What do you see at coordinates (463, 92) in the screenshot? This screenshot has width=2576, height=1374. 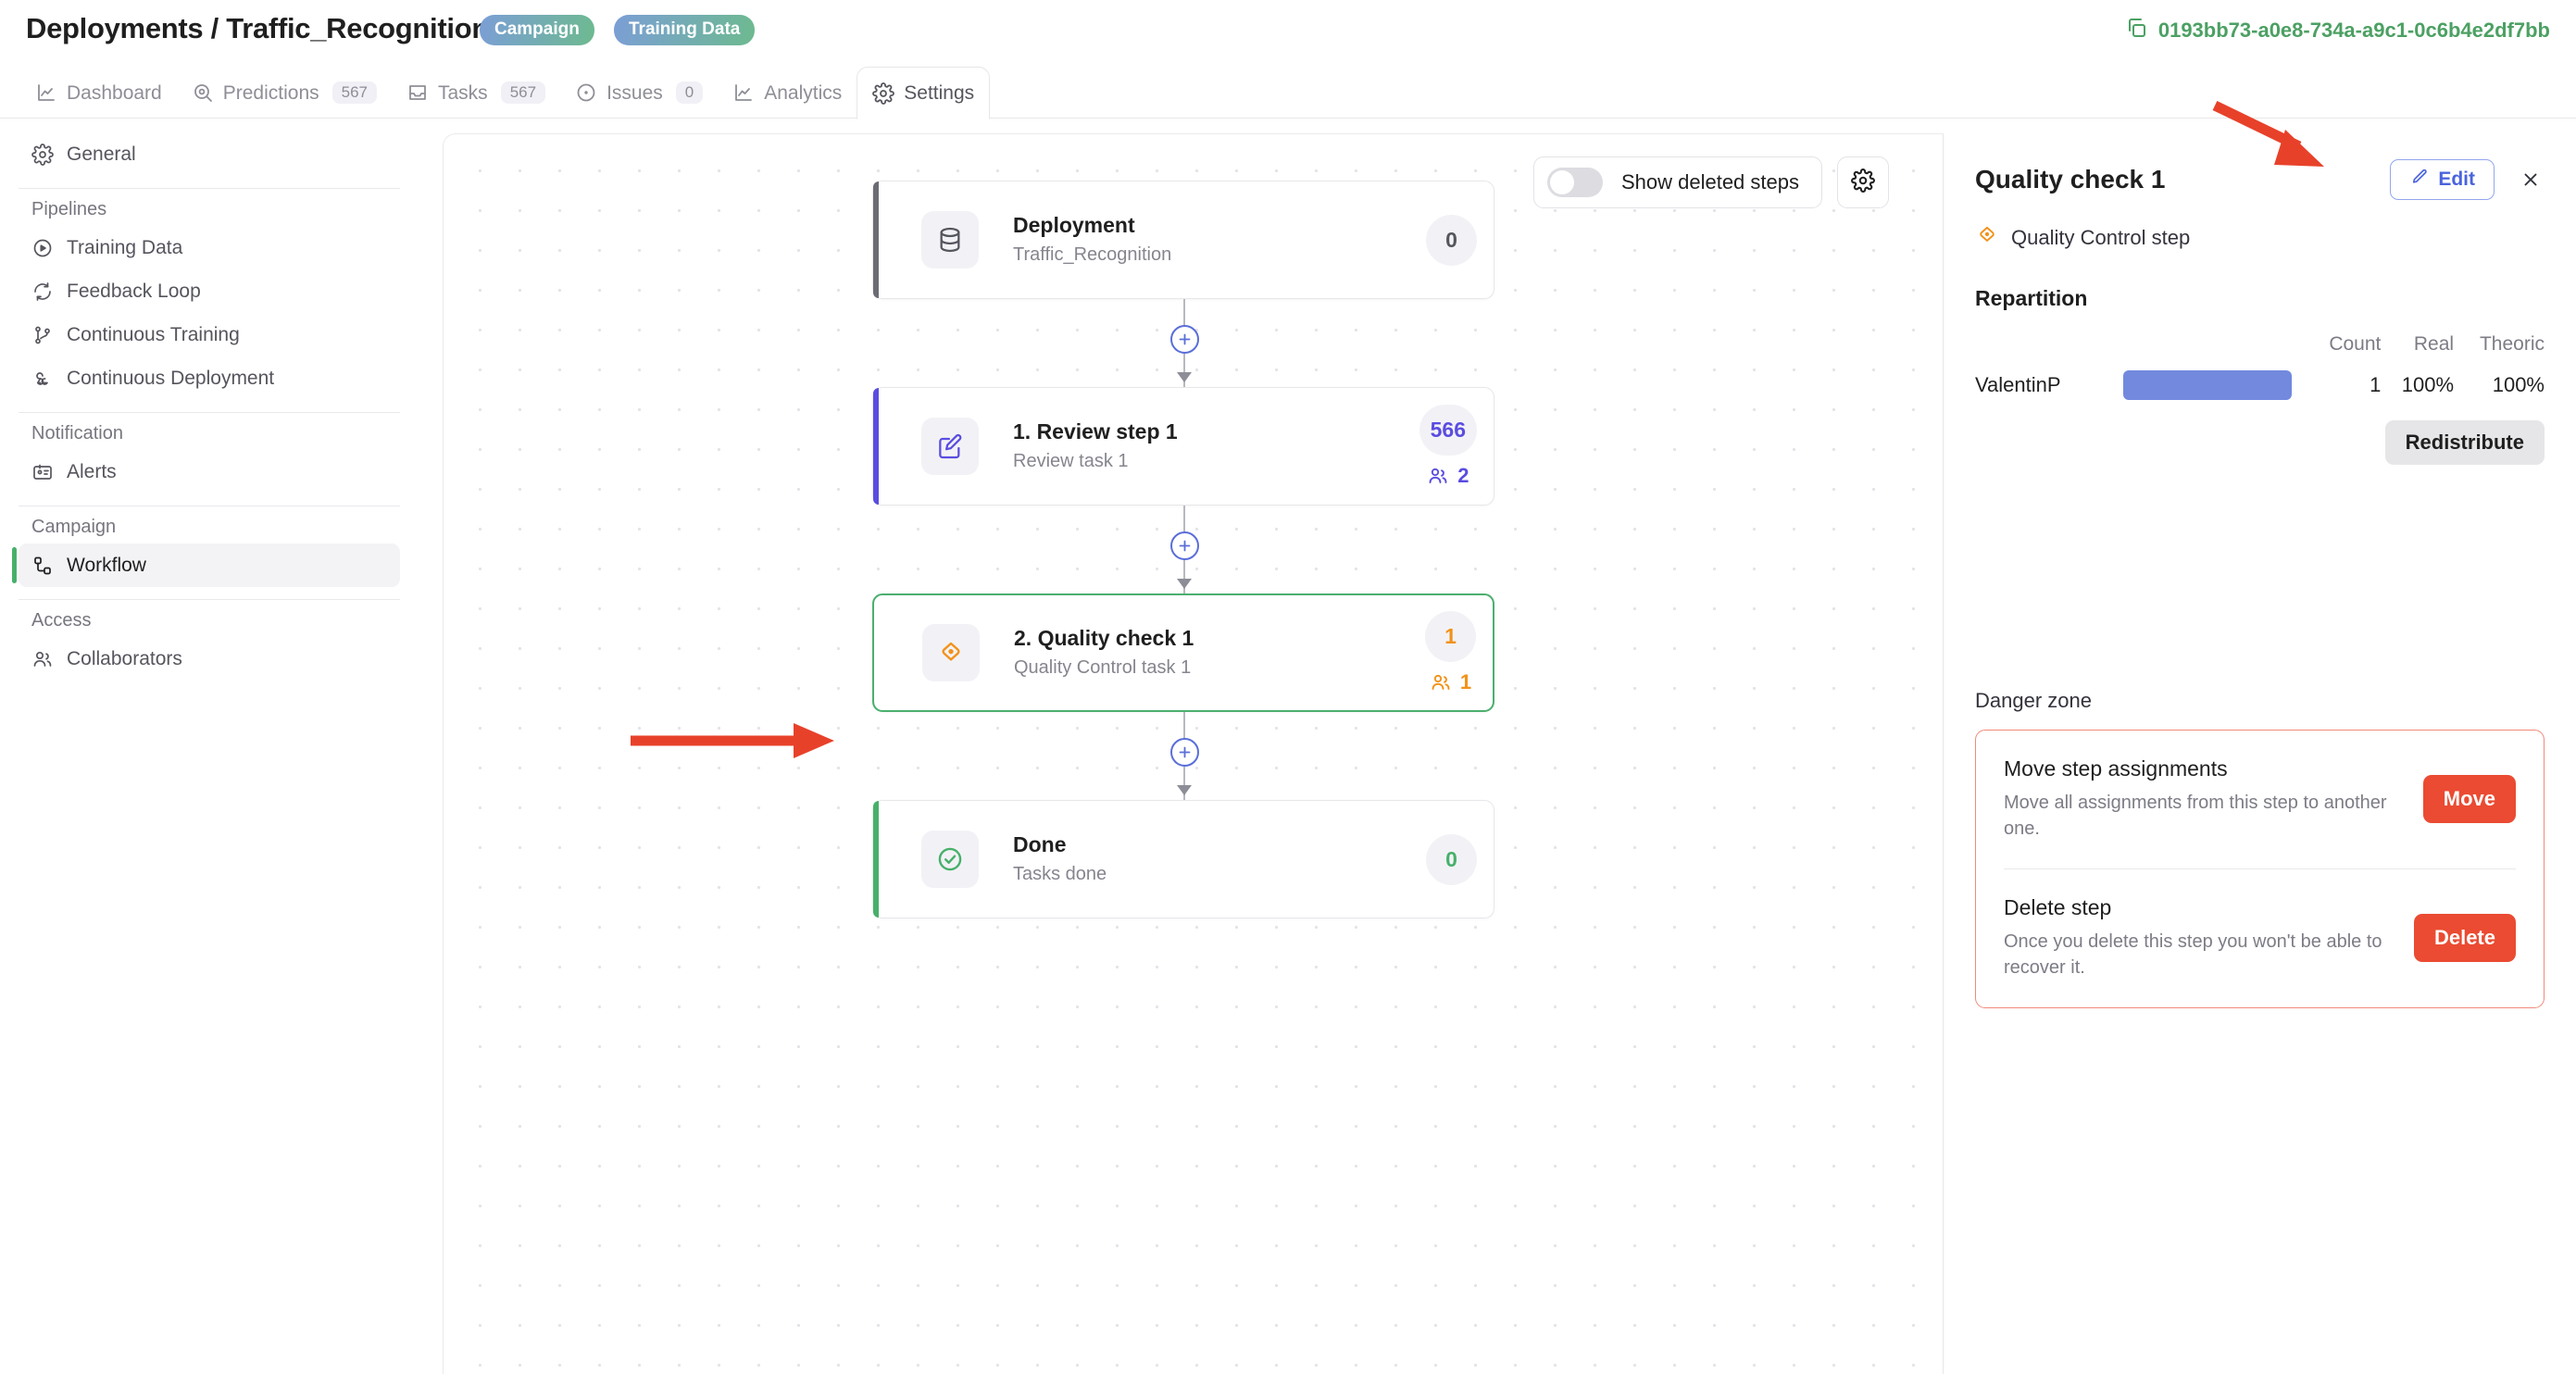 I see `tab-label: Tasks` at bounding box center [463, 92].